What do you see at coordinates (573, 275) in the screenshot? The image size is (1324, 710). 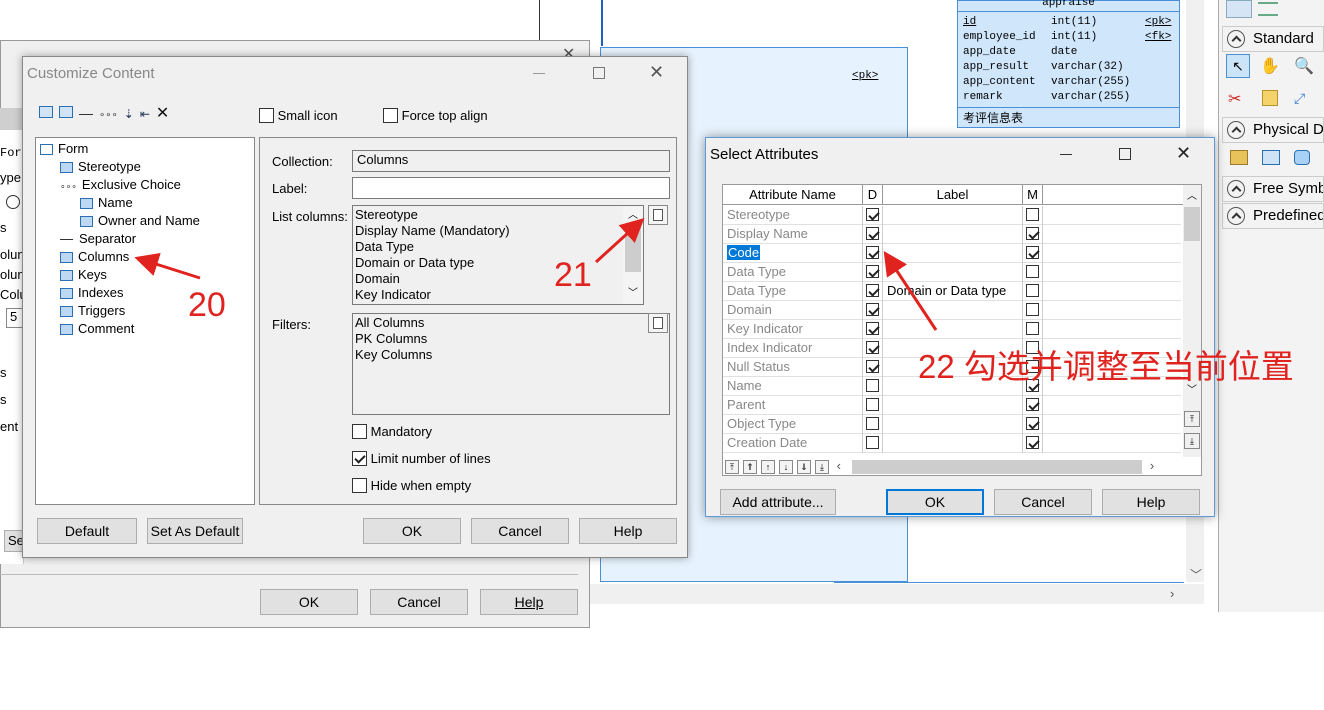 I see `annotation-21: 21` at bounding box center [573, 275].